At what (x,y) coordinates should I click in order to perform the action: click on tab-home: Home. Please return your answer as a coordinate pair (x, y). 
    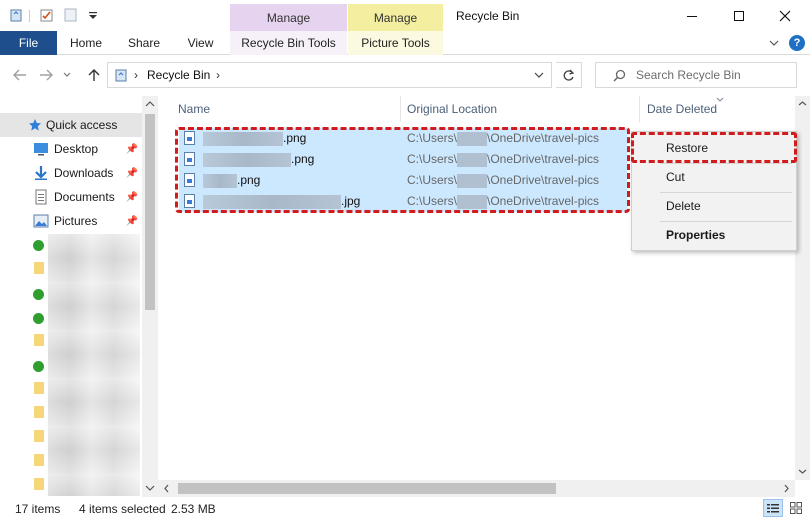
    Looking at the image, I should click on (86, 43).